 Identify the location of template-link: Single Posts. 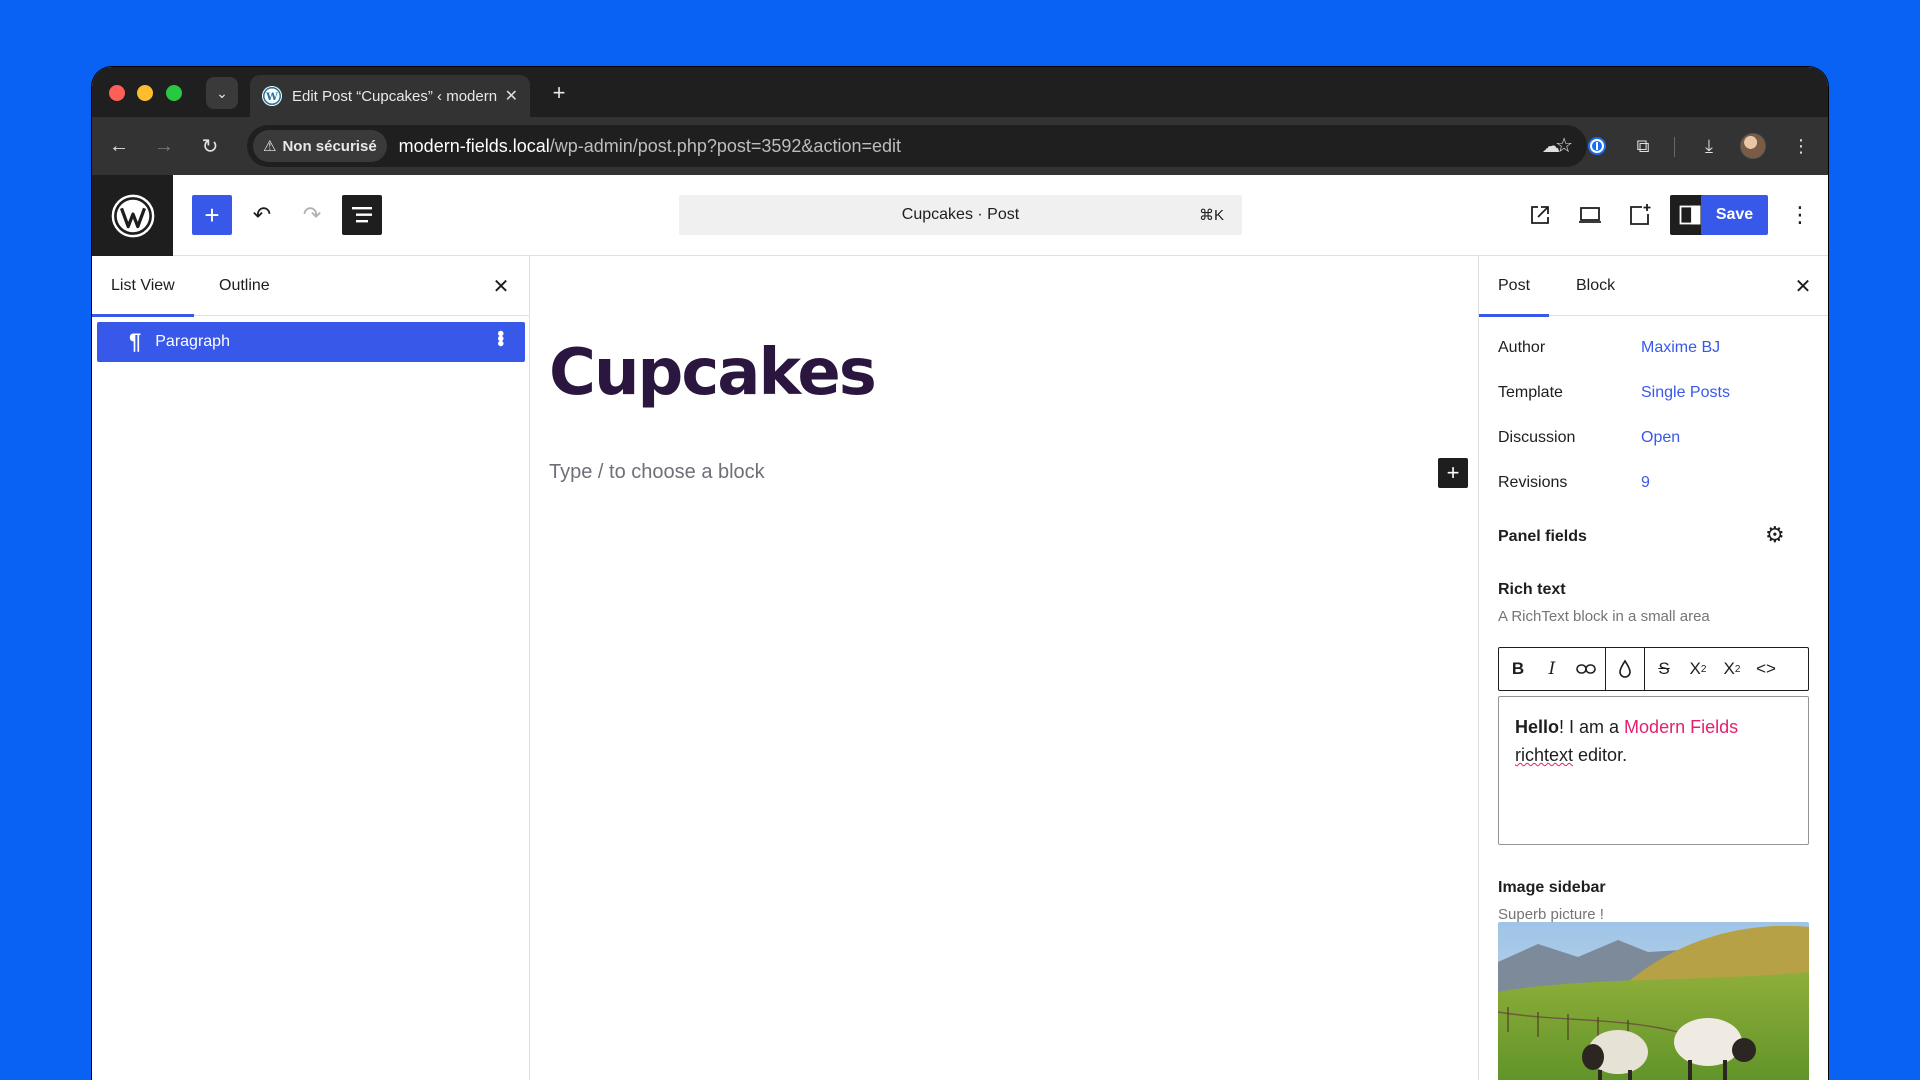
(1685, 393).